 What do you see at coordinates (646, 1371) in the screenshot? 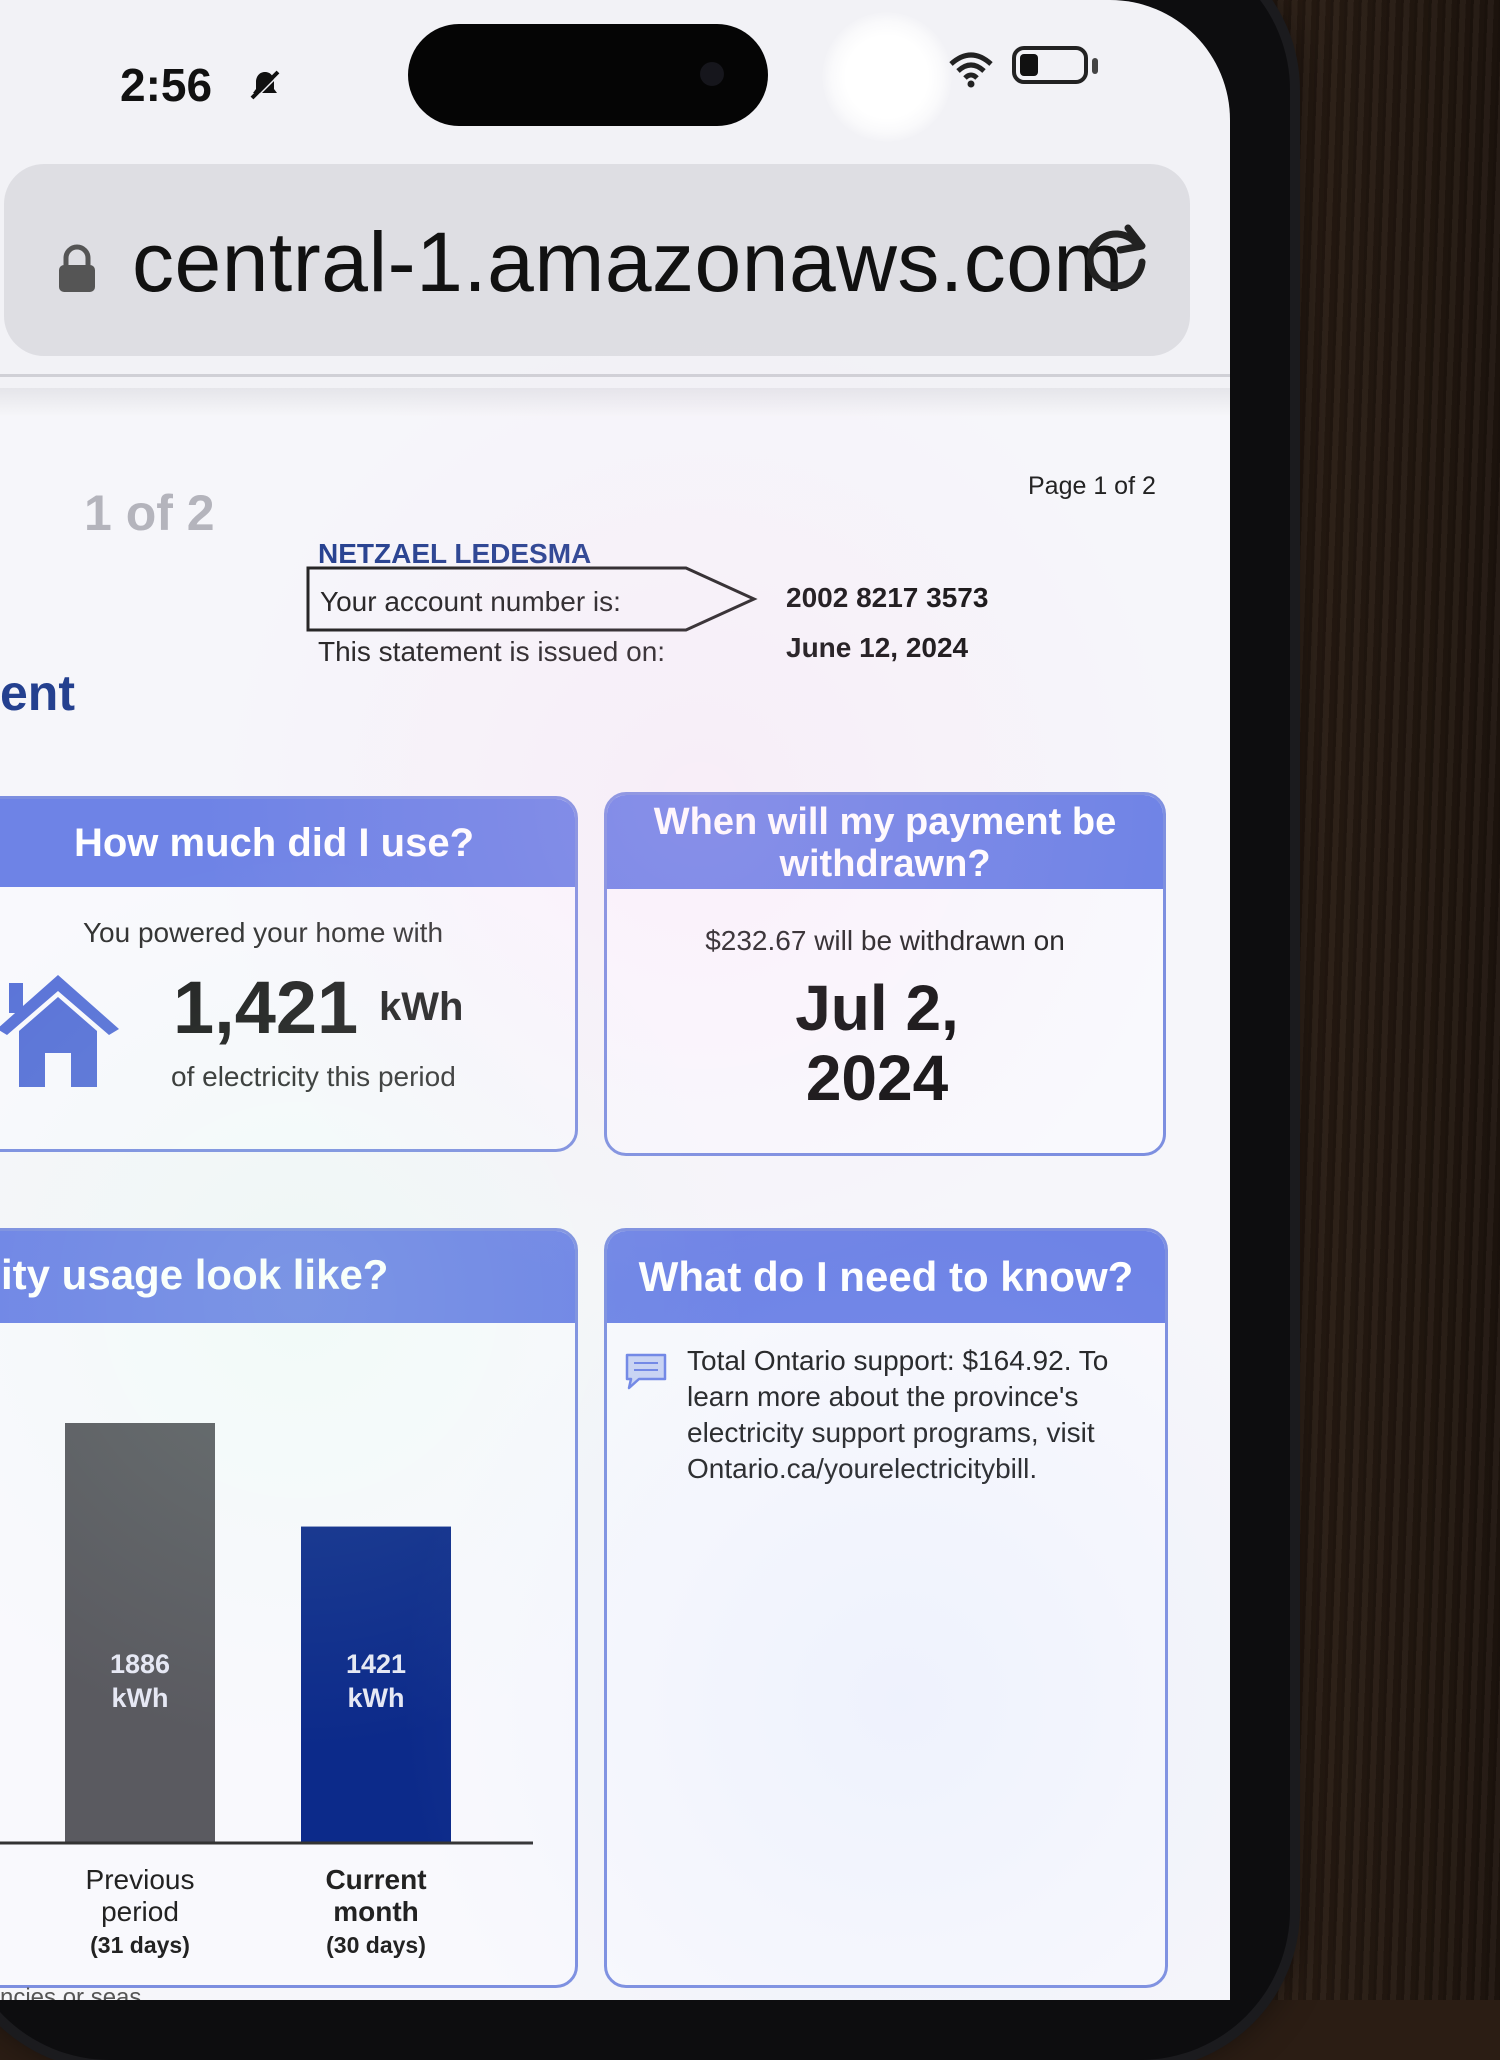
I see `speech-bubble-icon` at bounding box center [646, 1371].